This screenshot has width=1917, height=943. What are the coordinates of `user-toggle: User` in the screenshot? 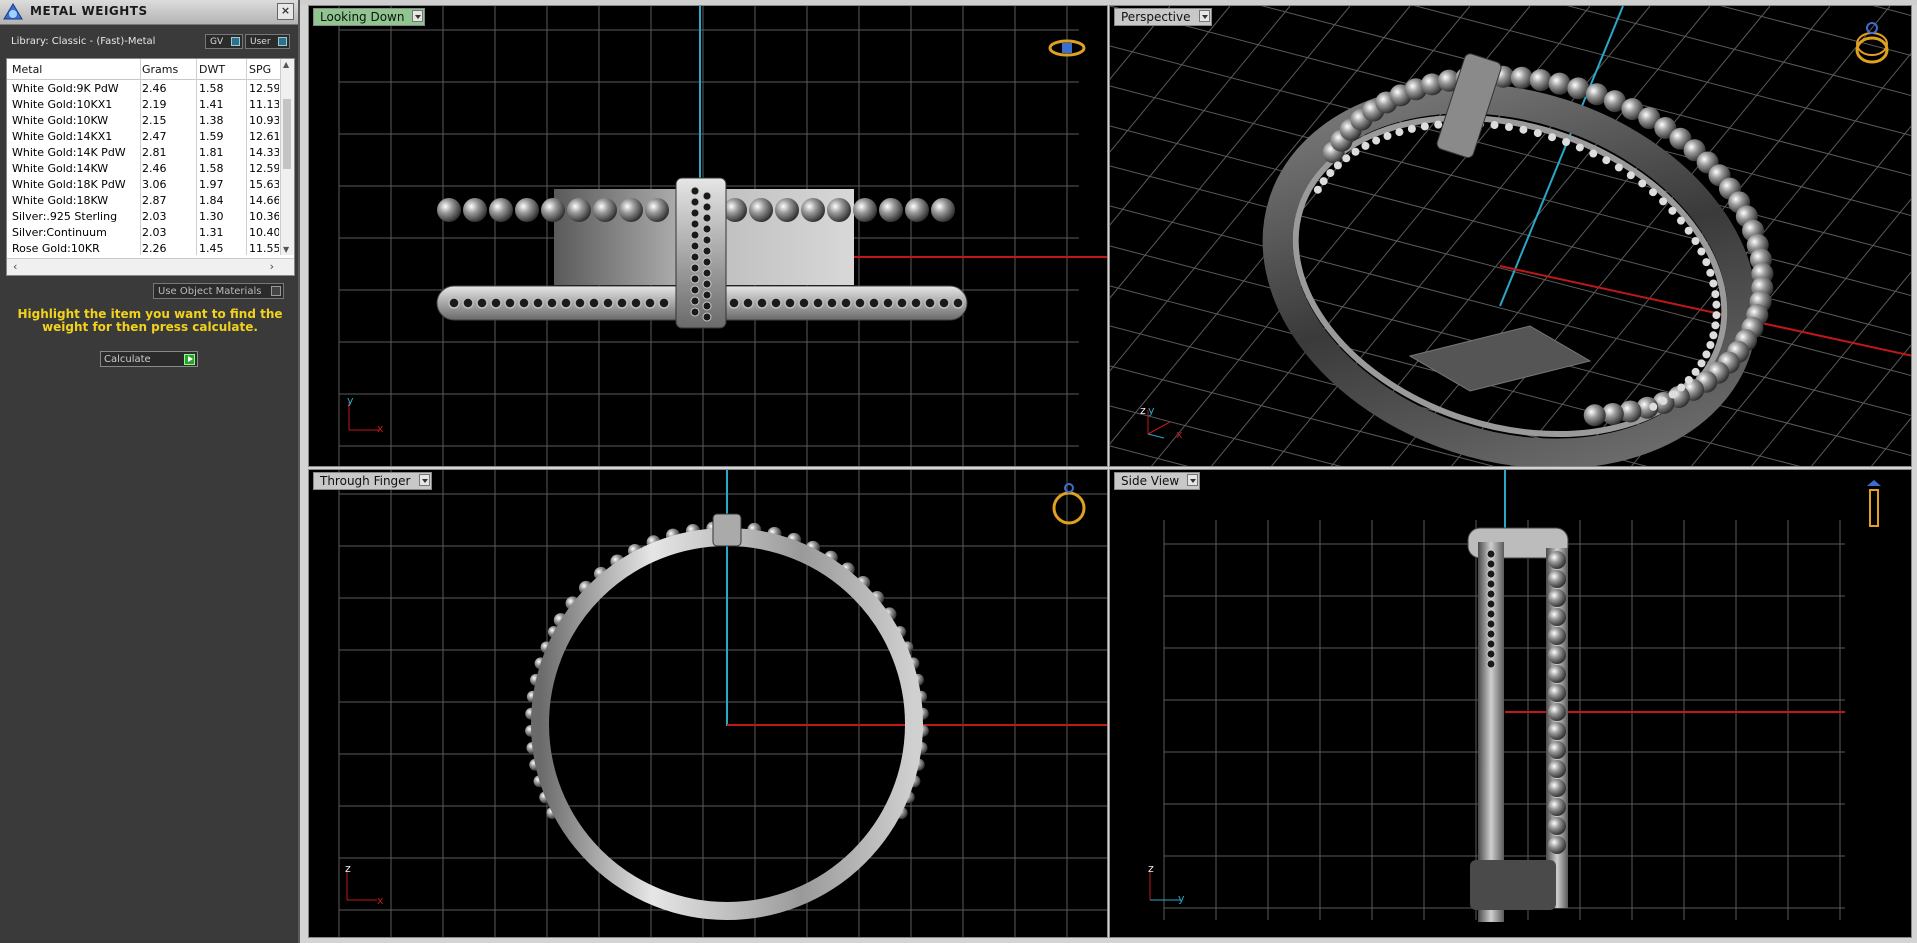 It's located at (267, 41).